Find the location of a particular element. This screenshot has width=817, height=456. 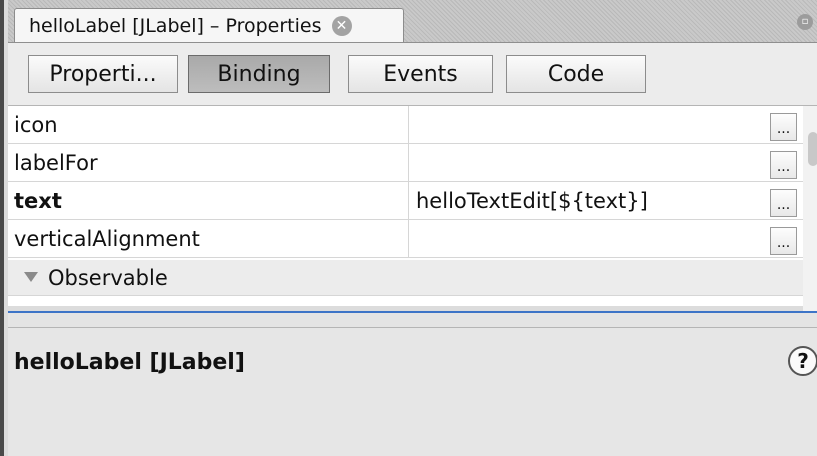

code-button: Code is located at coordinates (576, 74).